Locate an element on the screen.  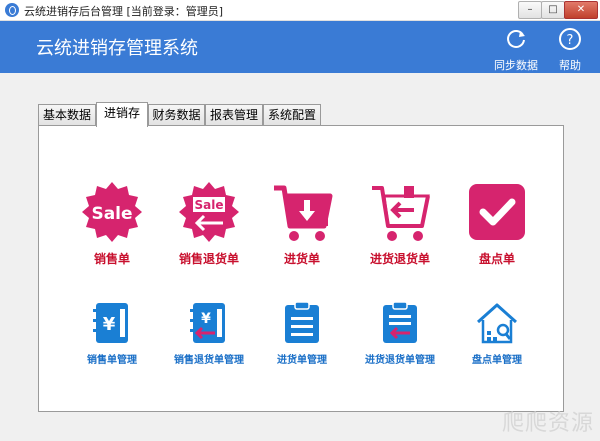
sales-order-management-label: 销售单管理 is located at coordinates (112, 360).